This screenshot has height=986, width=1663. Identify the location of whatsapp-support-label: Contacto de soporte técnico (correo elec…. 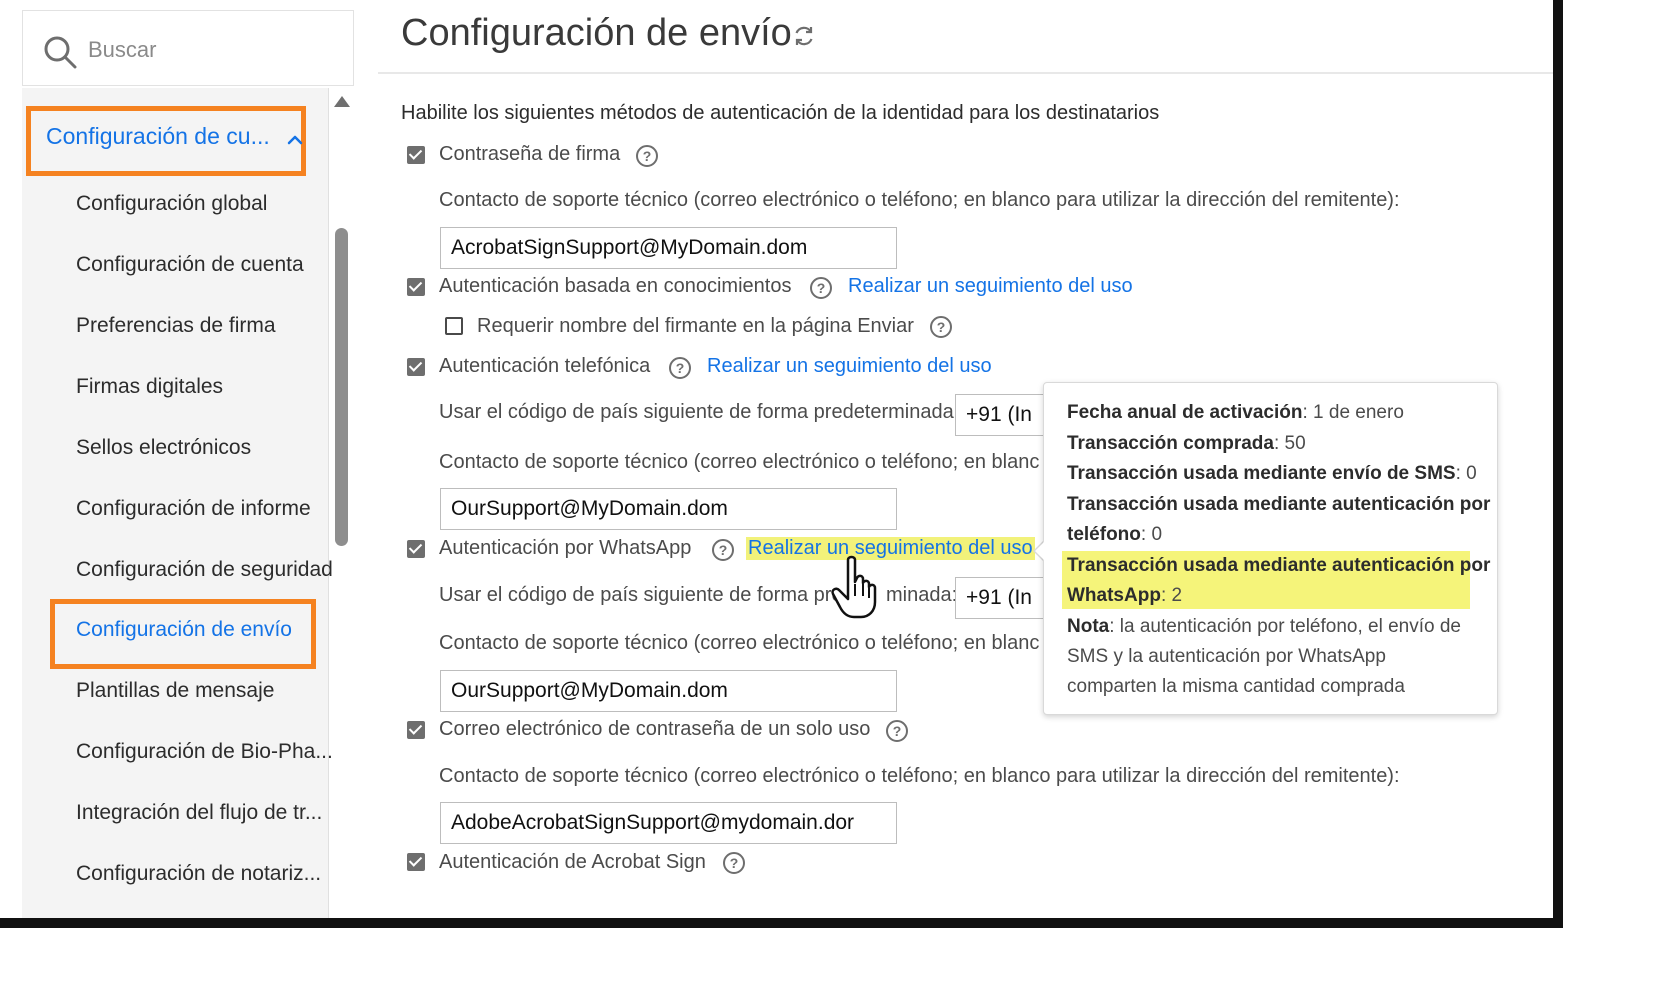
(739, 643).